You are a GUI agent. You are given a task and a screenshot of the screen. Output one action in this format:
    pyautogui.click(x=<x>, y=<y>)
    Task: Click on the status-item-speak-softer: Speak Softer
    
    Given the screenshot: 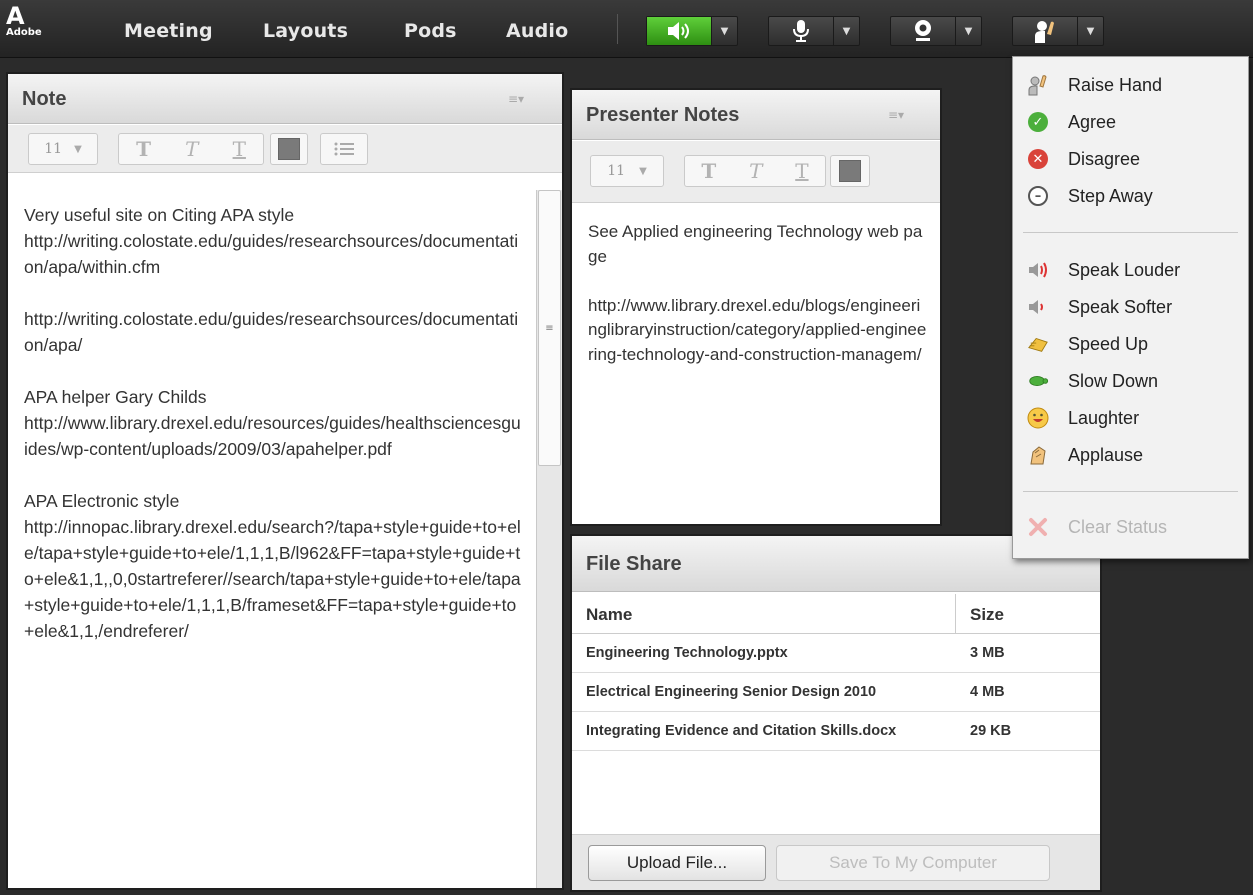 What is the action you would take?
    pyautogui.click(x=1130, y=307)
    